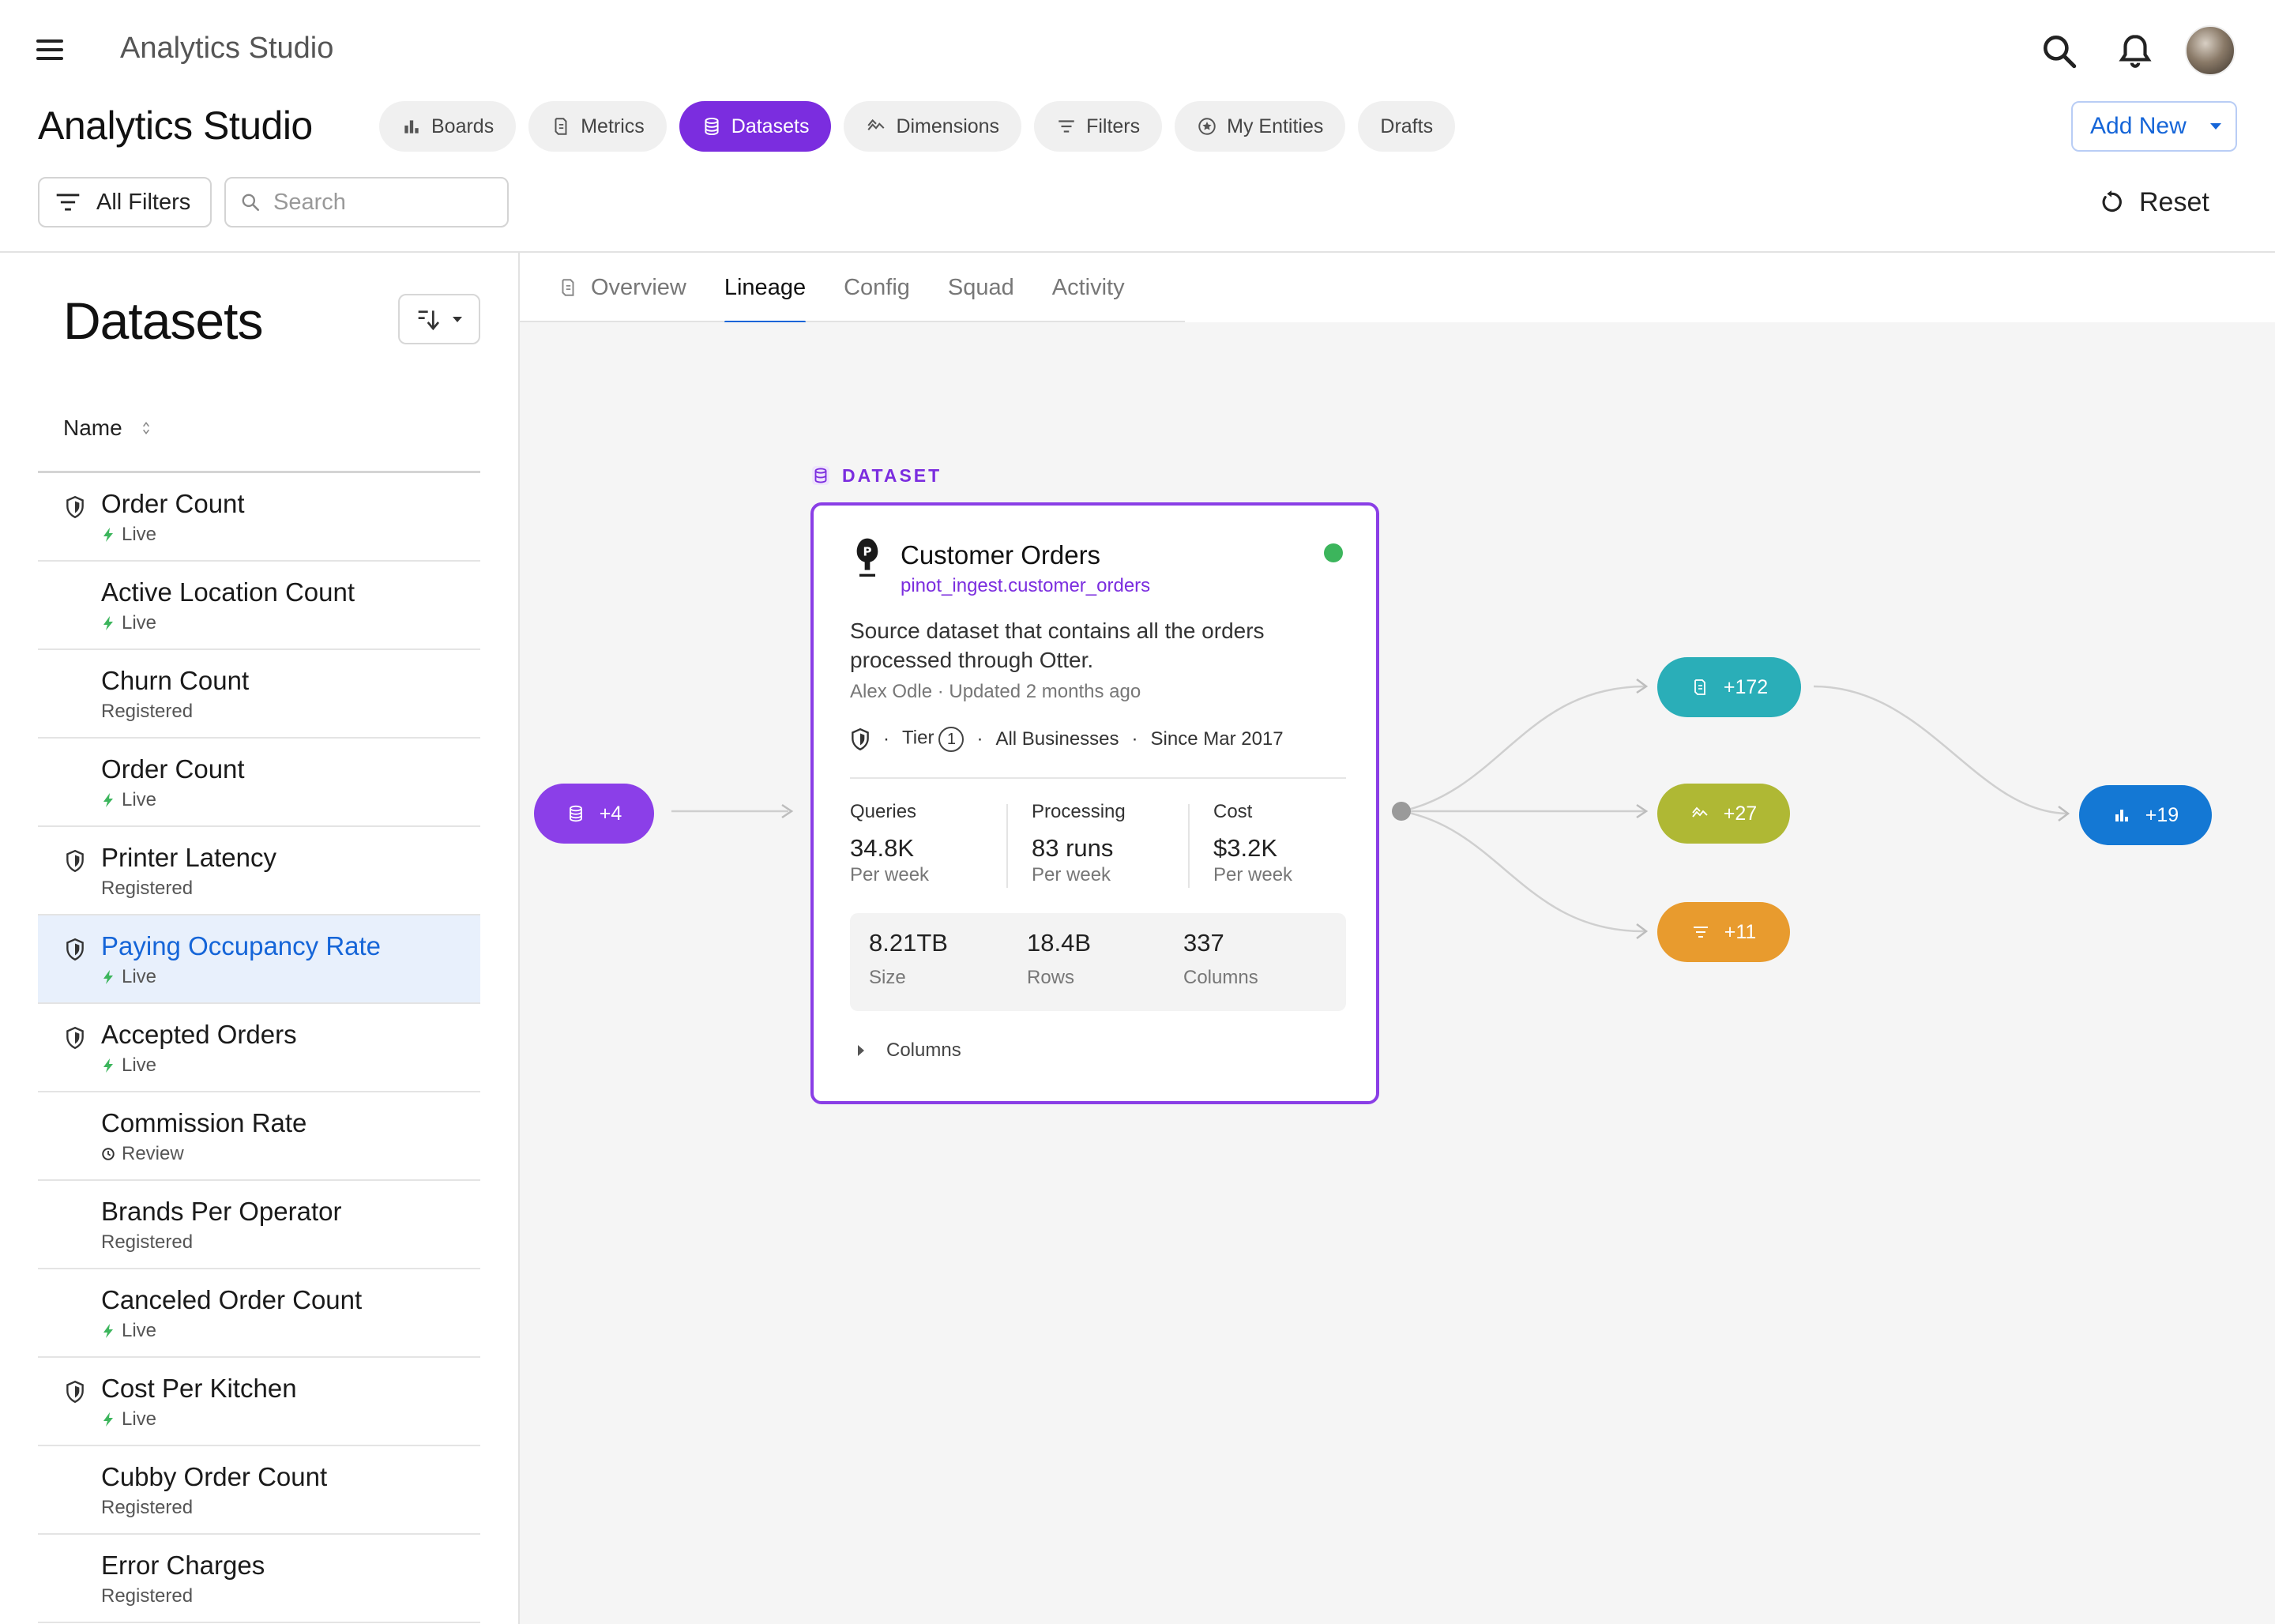 This screenshot has width=2275, height=1624. I want to click on list-item: Error Charges Registered, so click(259, 1579).